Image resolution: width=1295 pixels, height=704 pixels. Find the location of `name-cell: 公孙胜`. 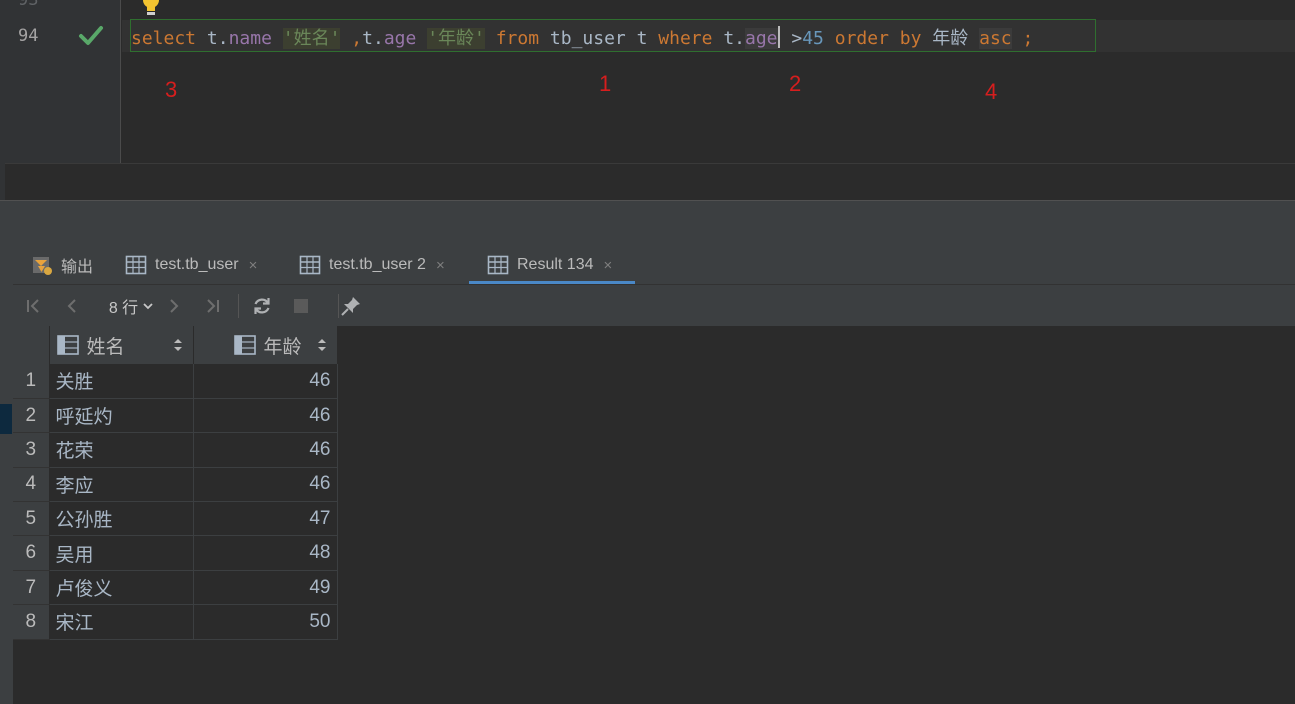

name-cell: 公孙胜 is located at coordinates (121, 519).